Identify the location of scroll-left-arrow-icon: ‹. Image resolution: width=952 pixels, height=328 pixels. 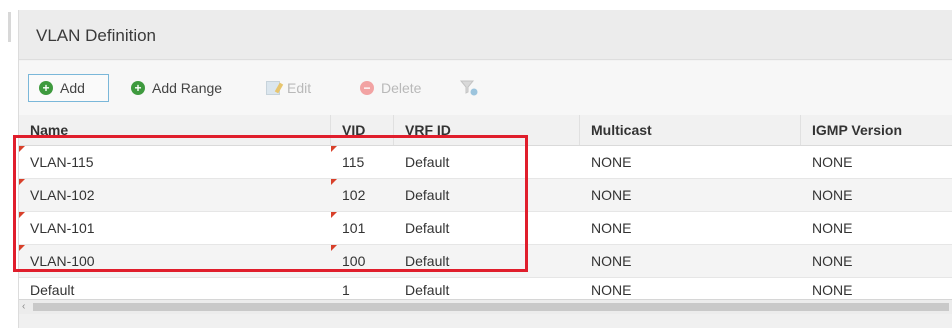
(23, 307).